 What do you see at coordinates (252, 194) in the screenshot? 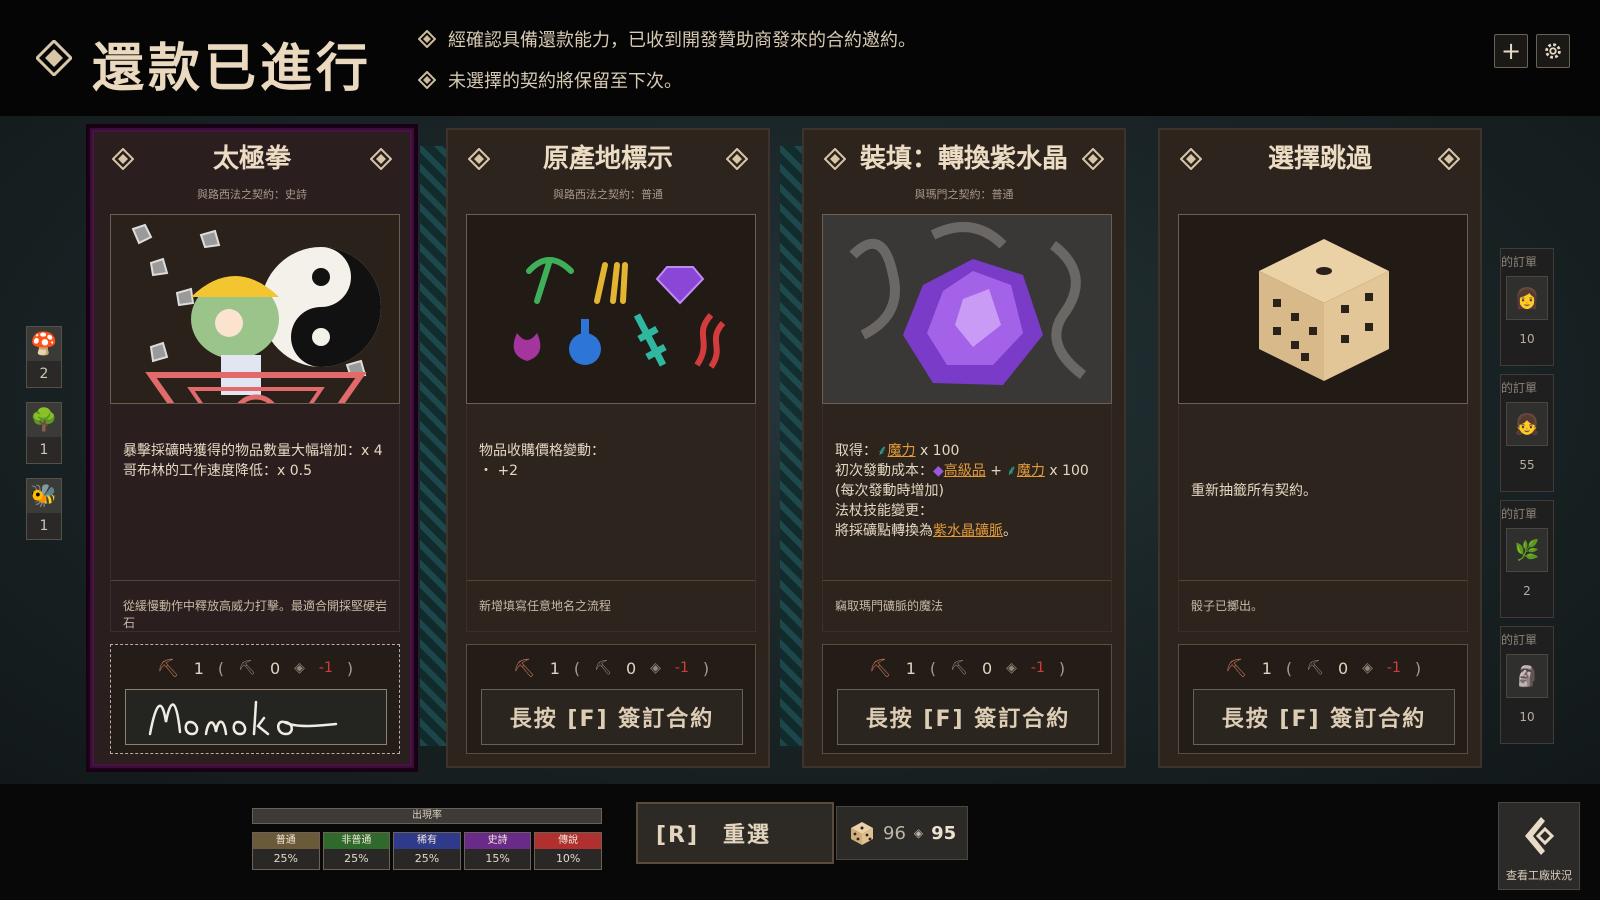
I see `card-subtitle: 與路西法之契約：史詩` at bounding box center [252, 194].